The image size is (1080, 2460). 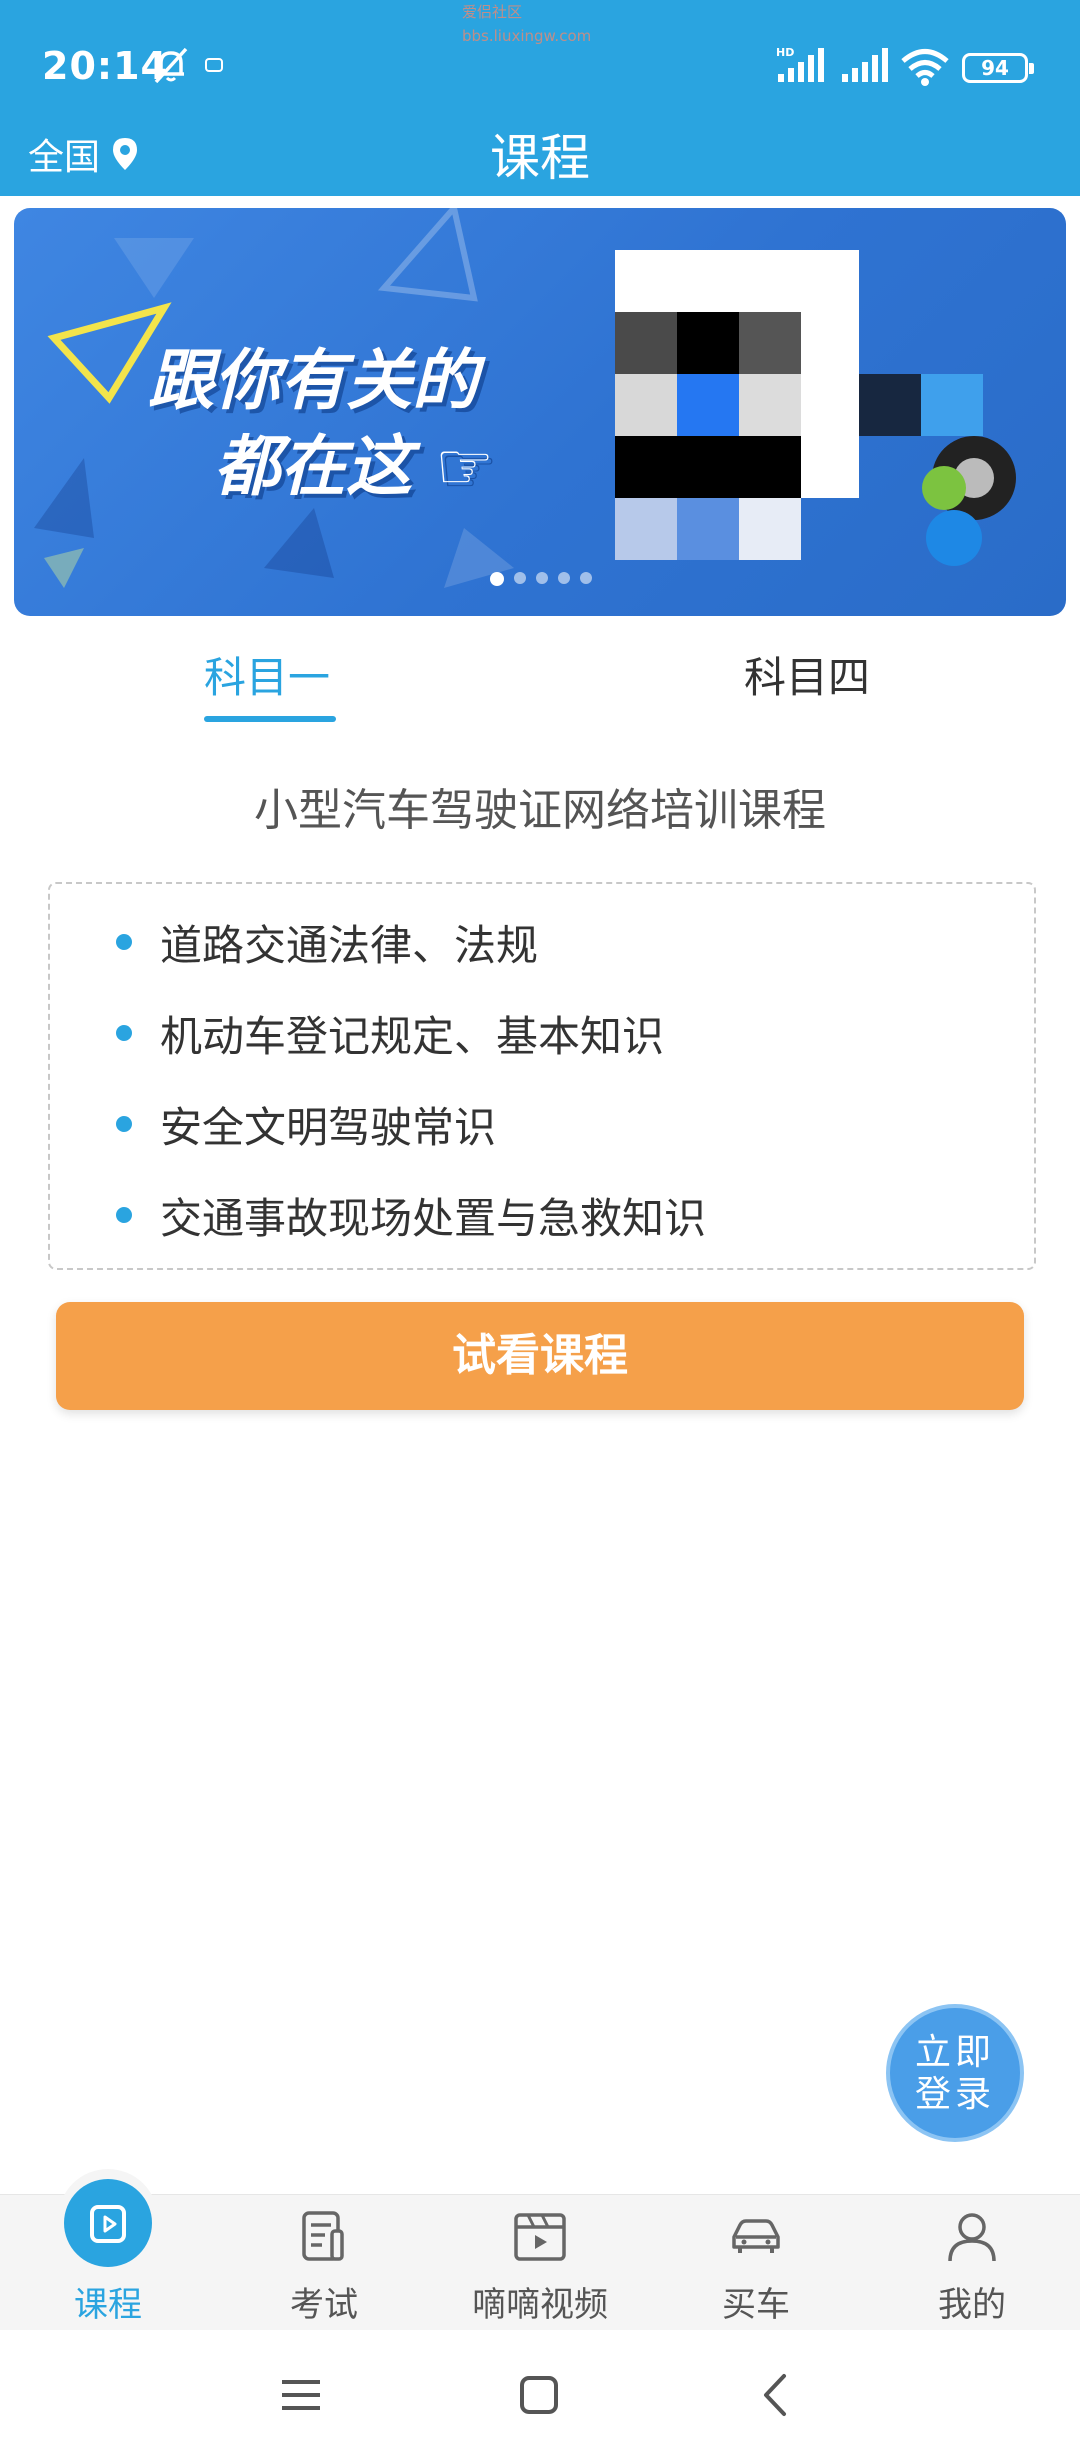 What do you see at coordinates (805, 410) in the screenshot?
I see `pixelated-image` at bounding box center [805, 410].